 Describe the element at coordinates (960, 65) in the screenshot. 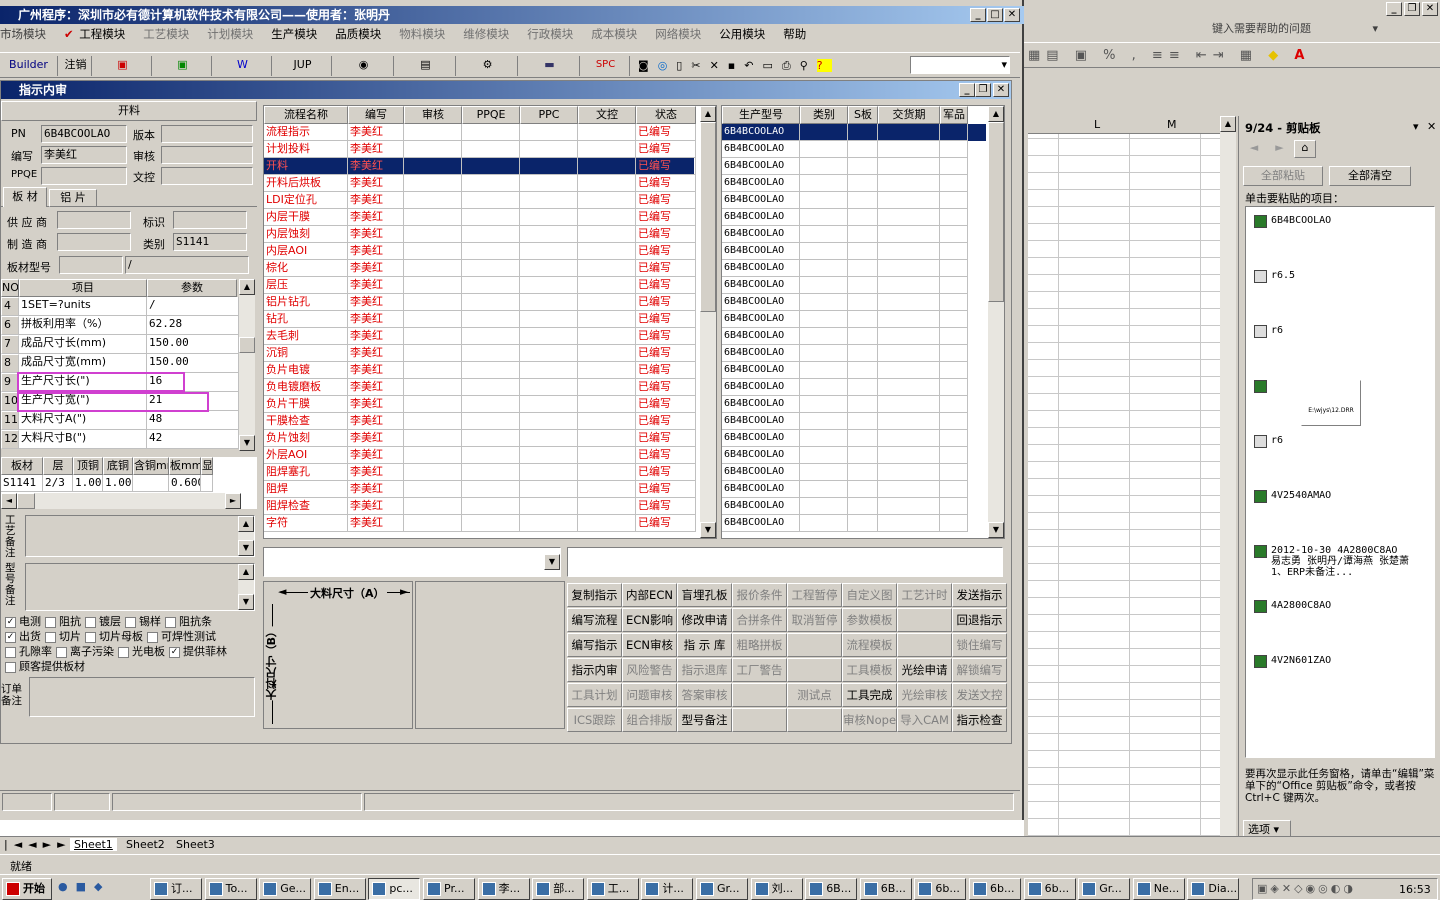

I see `toolbar-combo: ▾` at that location.